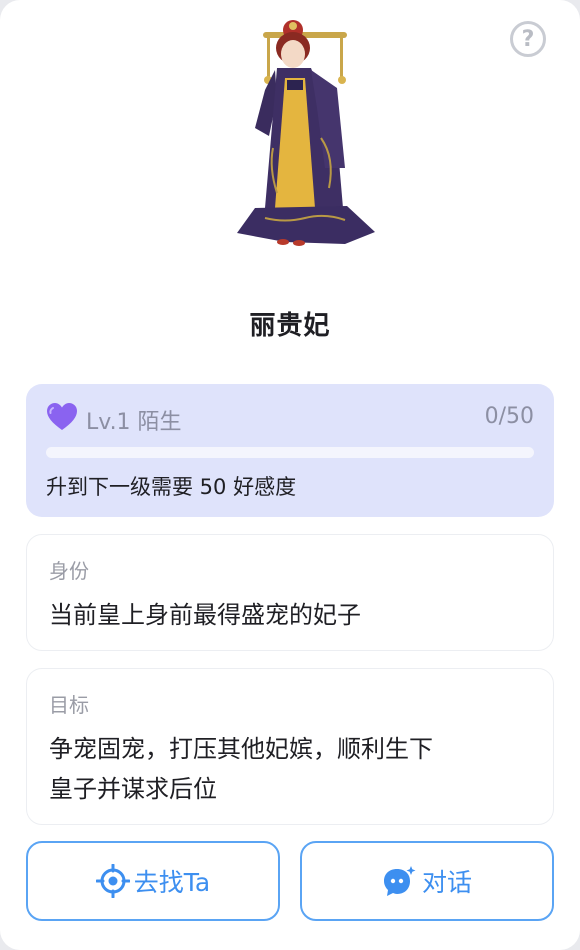 The height and width of the screenshot is (950, 580). Describe the element at coordinates (399, 881) in the screenshot. I see `chat-bubble-icon` at that location.